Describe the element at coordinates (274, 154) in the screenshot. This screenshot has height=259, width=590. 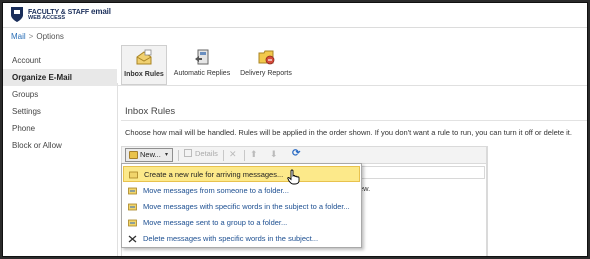
I see `move-down-icon: ⬇` at that location.